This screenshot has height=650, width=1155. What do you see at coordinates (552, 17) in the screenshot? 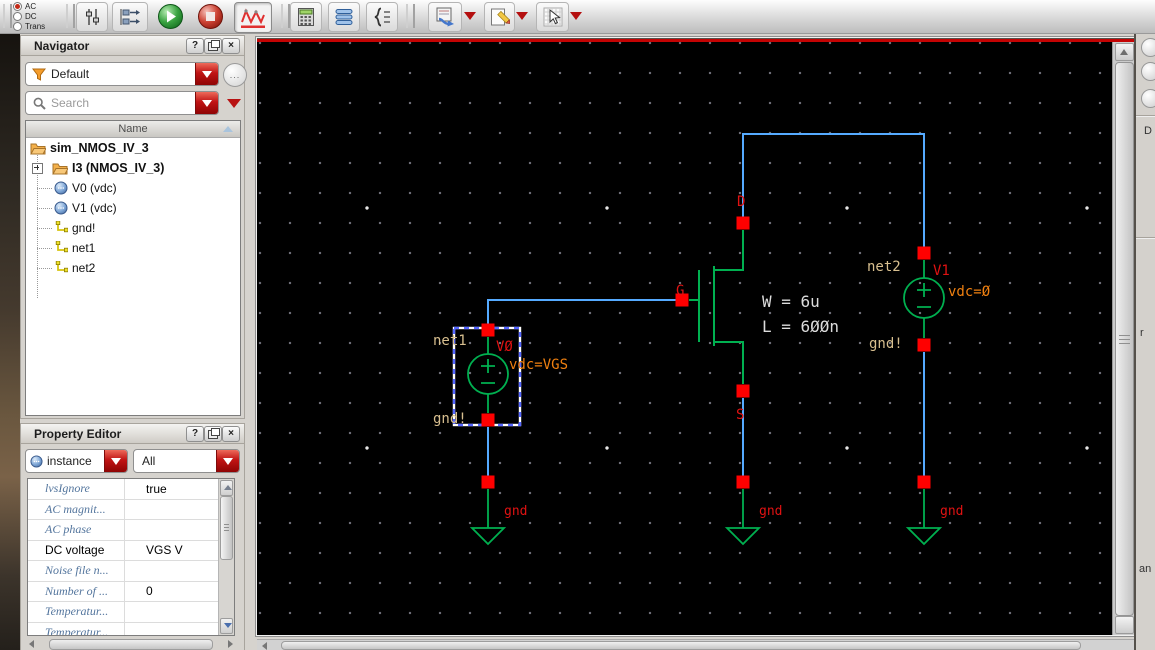
I see `select-mode-button` at bounding box center [552, 17].